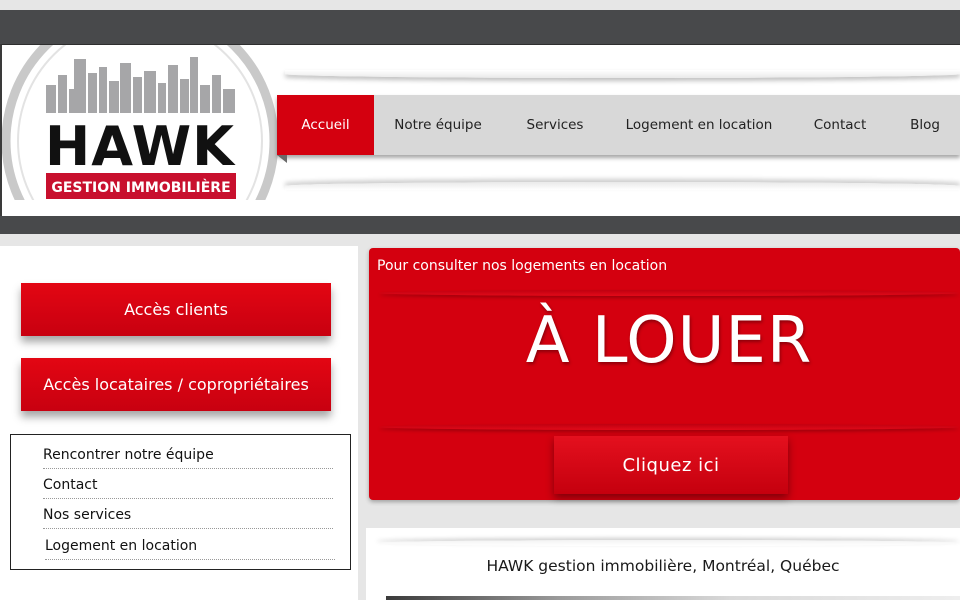 The image size is (960, 600). Describe the element at coordinates (176, 309) in the screenshot. I see `client-access-button: Accès clients` at that location.